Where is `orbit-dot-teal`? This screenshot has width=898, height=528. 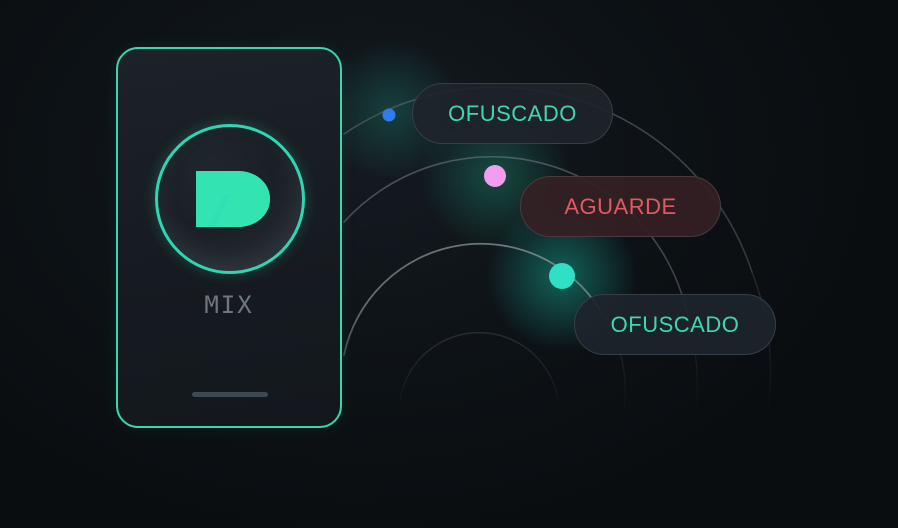 orbit-dot-teal is located at coordinates (562, 276).